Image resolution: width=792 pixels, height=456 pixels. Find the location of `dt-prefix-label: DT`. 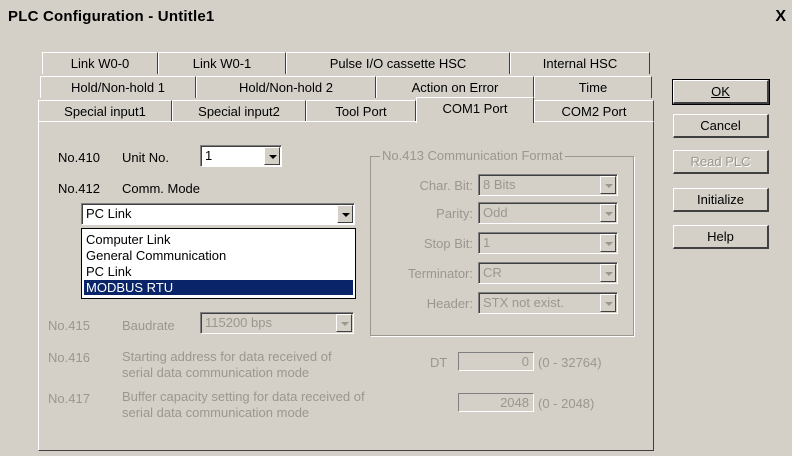

dt-prefix-label: DT is located at coordinates (439, 362).